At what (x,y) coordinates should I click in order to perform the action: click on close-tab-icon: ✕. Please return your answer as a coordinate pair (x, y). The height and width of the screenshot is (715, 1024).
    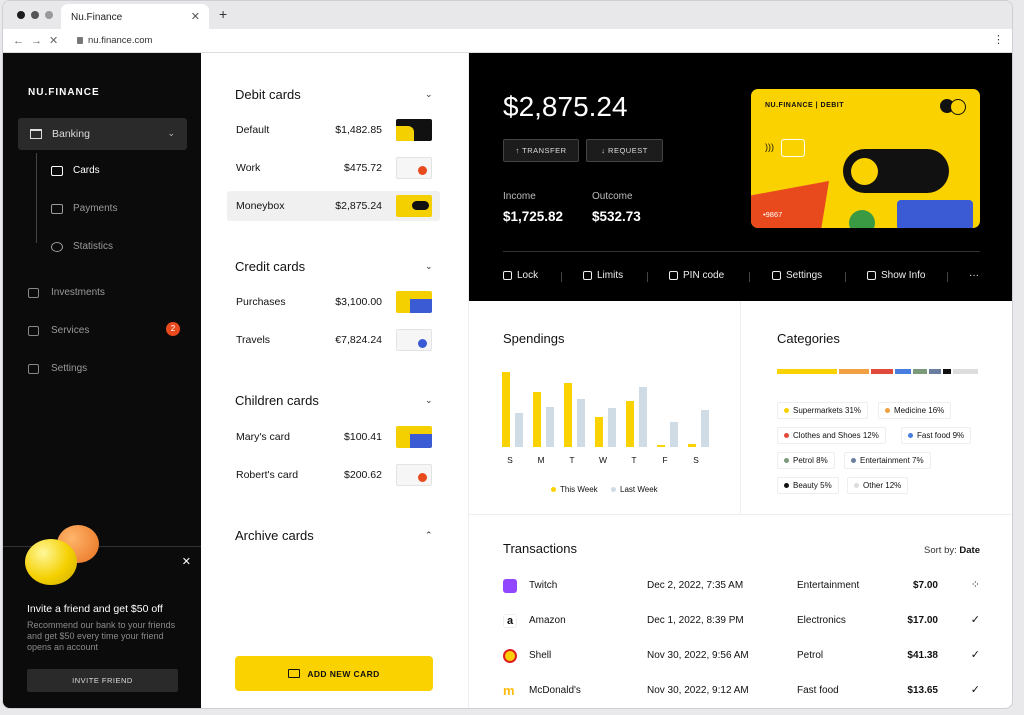
    Looking at the image, I should click on (195, 16).